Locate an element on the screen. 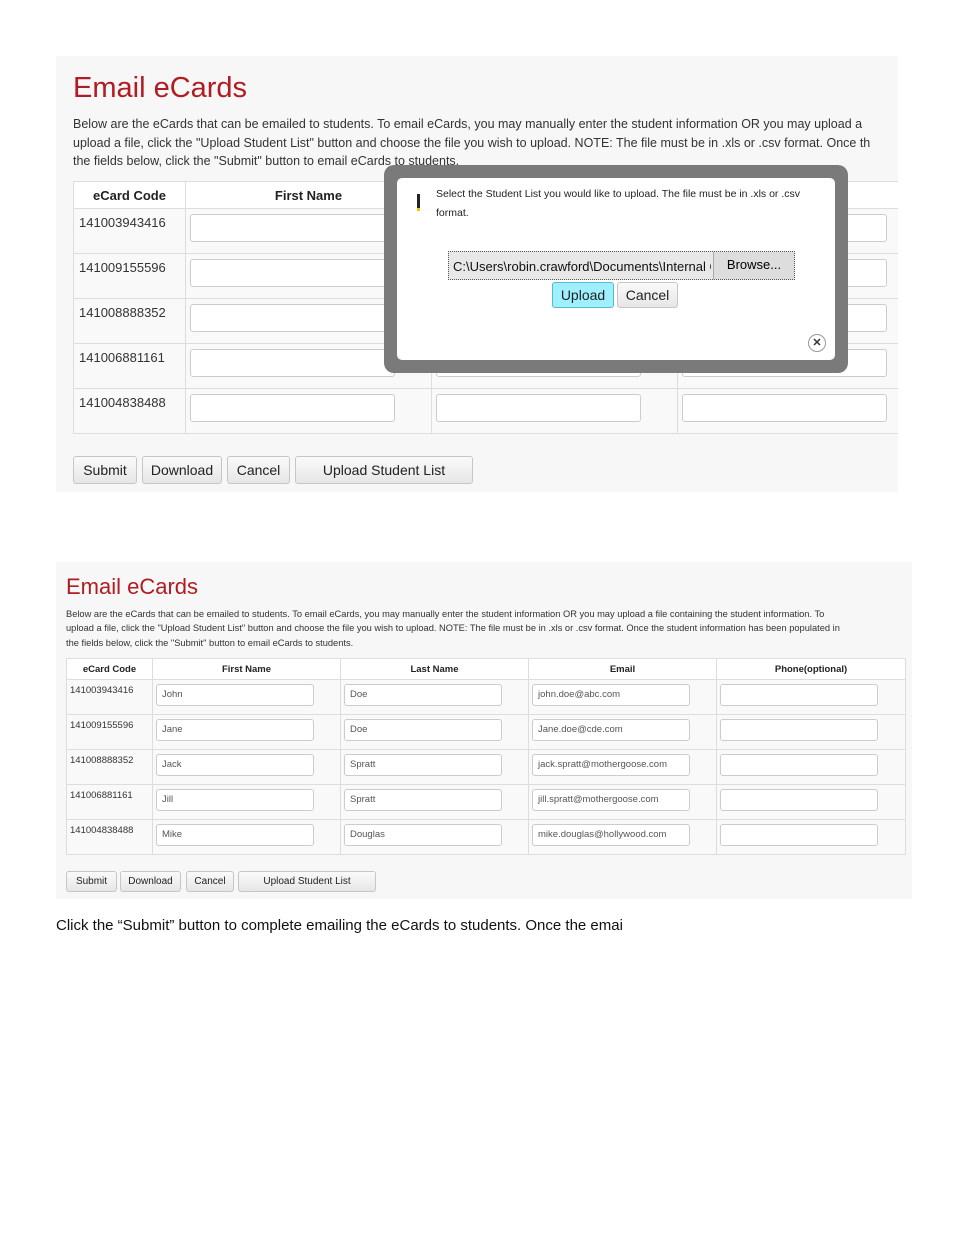 Image resolution: width=954 pixels, height=1235 pixels. column-header: Email is located at coordinates (623, 669).